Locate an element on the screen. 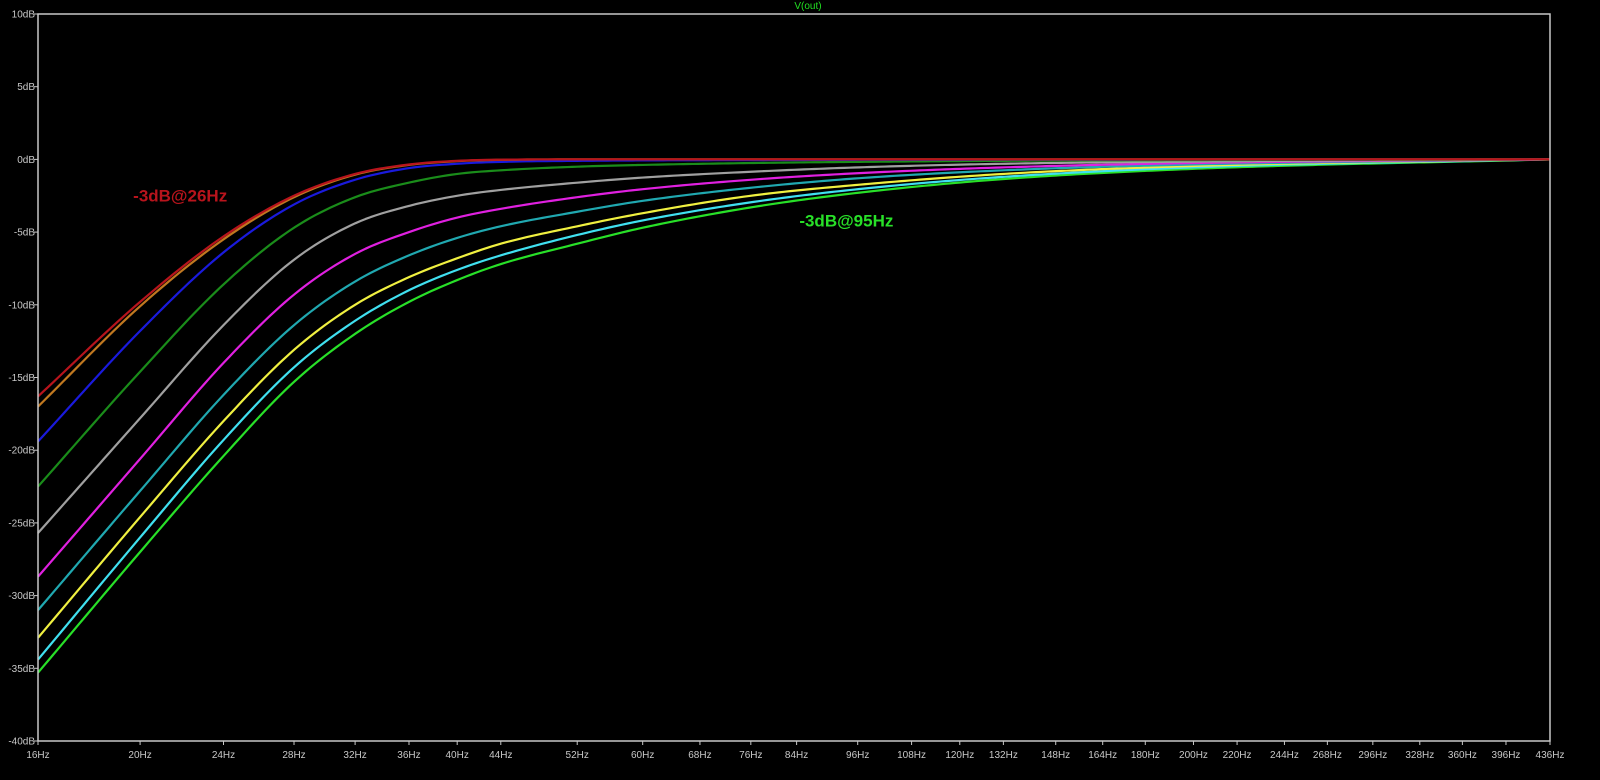  x-tick-label: 436Hz is located at coordinates (1550, 755).